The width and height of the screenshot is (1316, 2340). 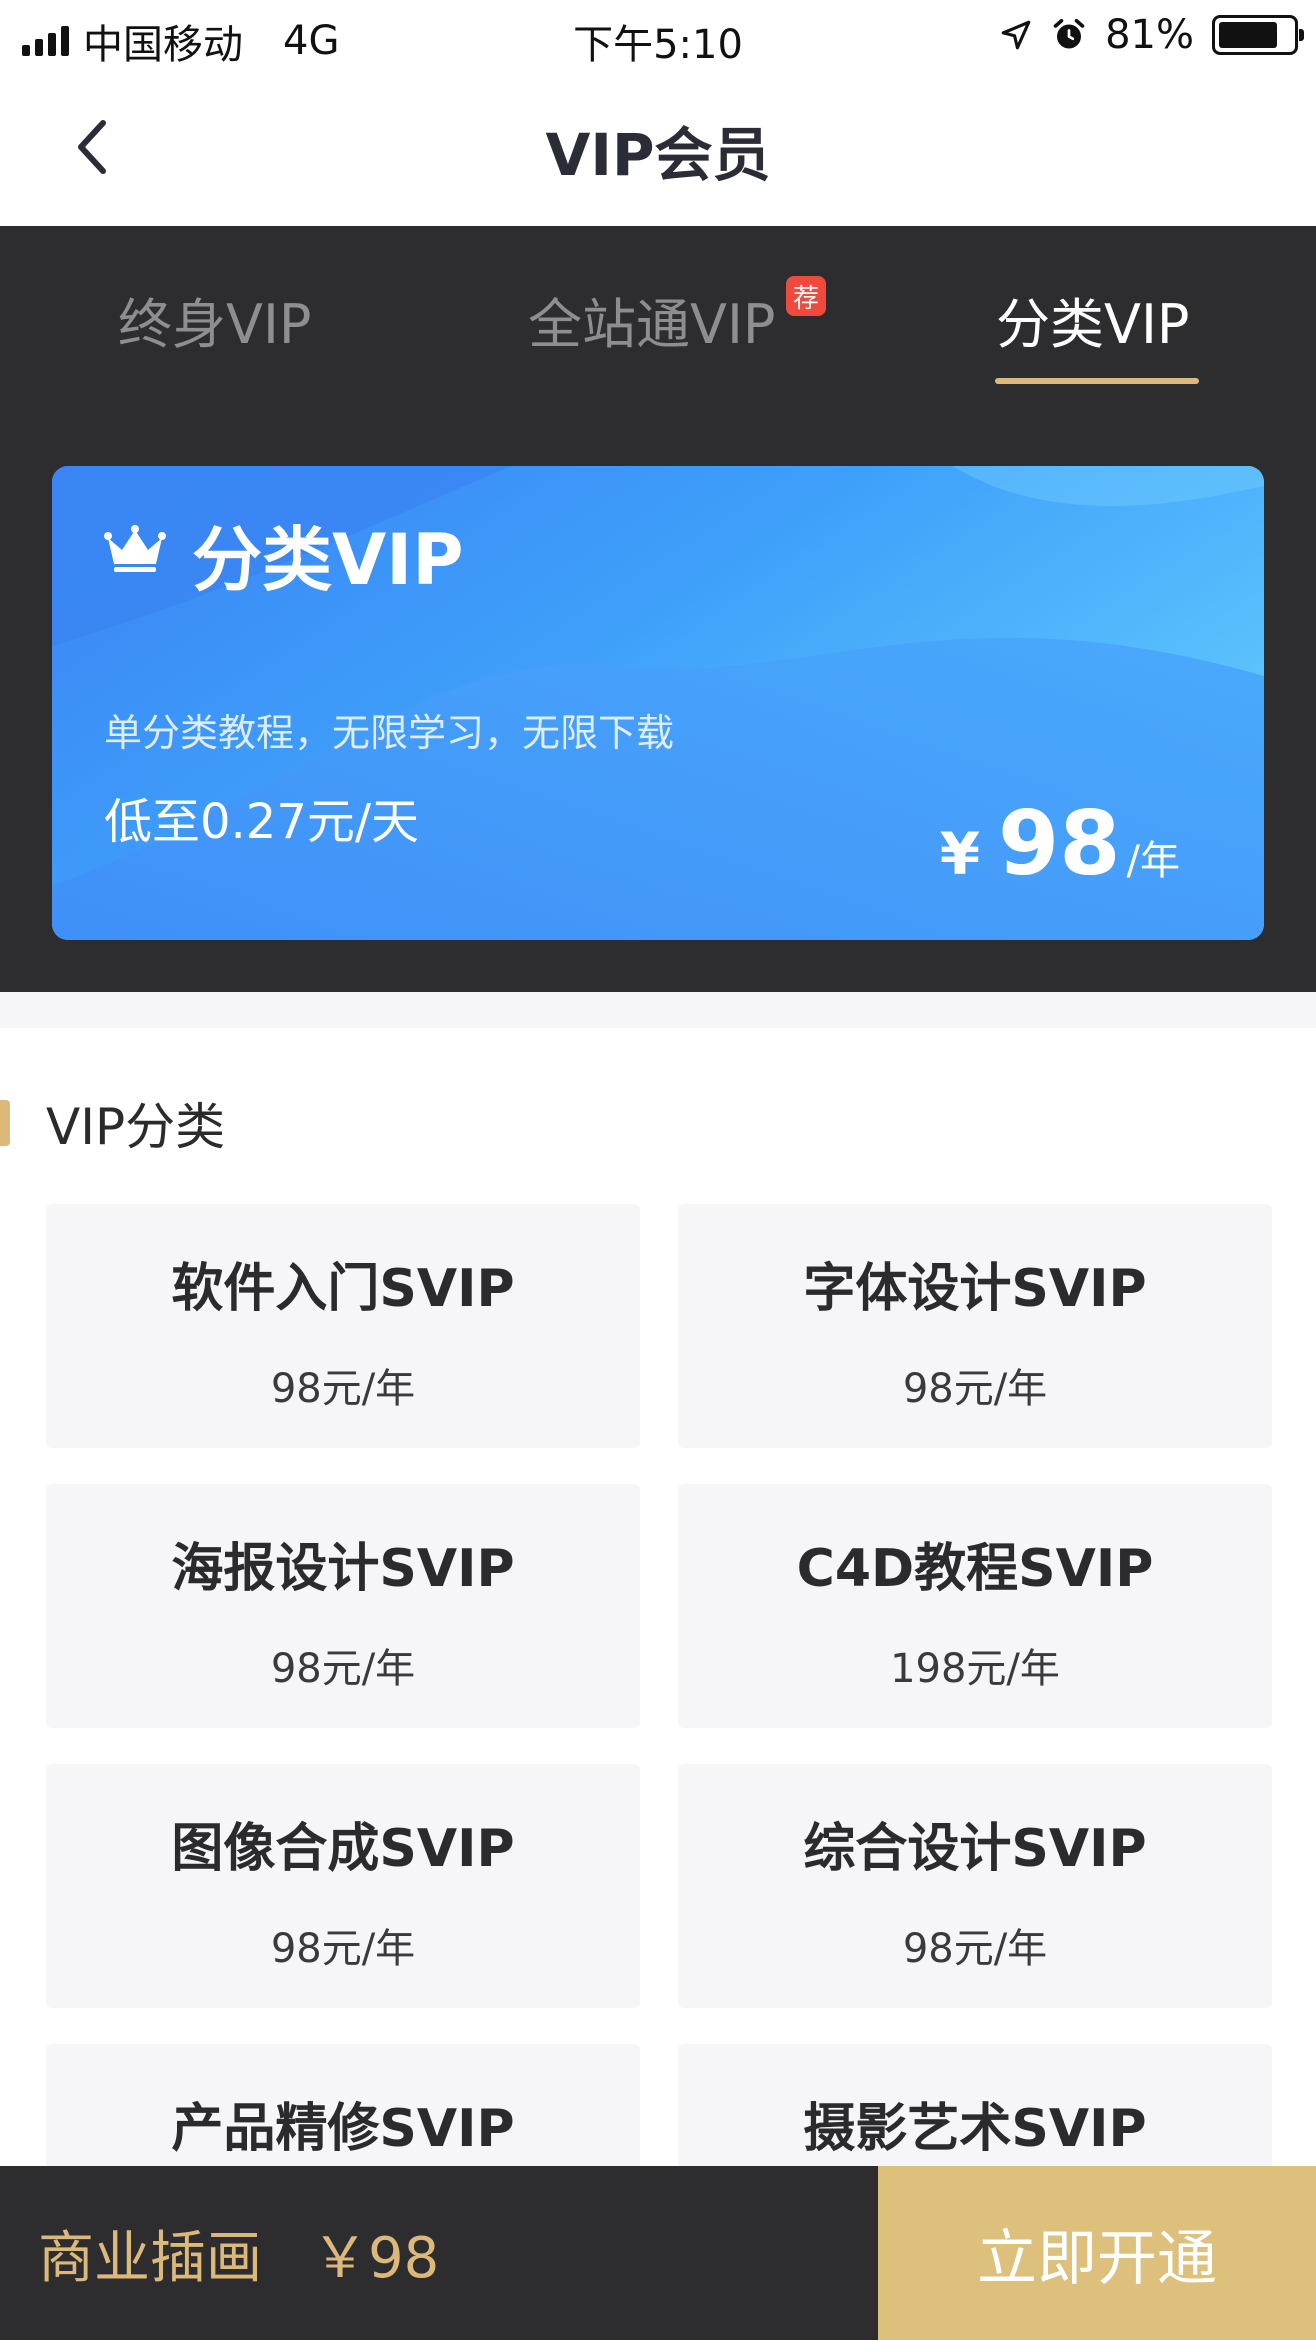 What do you see at coordinates (806, 296) in the screenshot?
I see `recommend-badge: 荐` at bounding box center [806, 296].